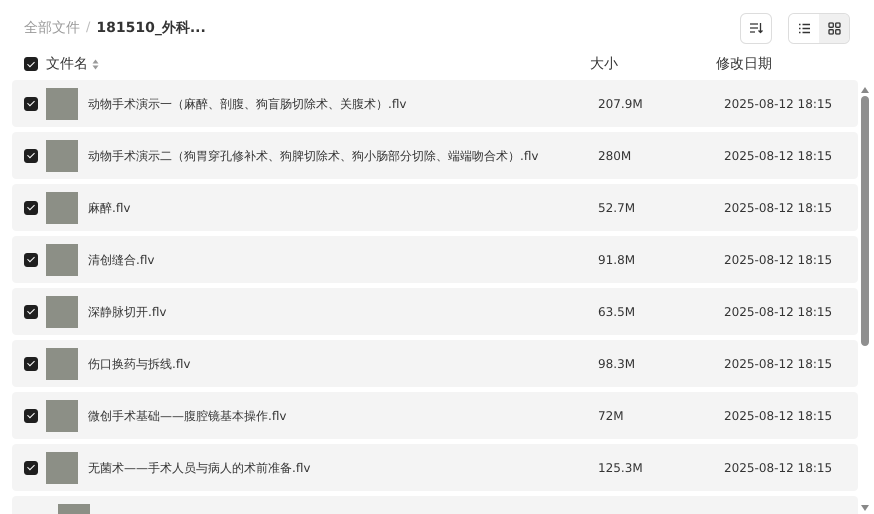 The width and height of the screenshot is (874, 514). What do you see at coordinates (121, 260) in the screenshot?
I see `file-name: 清创缝合.flv` at bounding box center [121, 260].